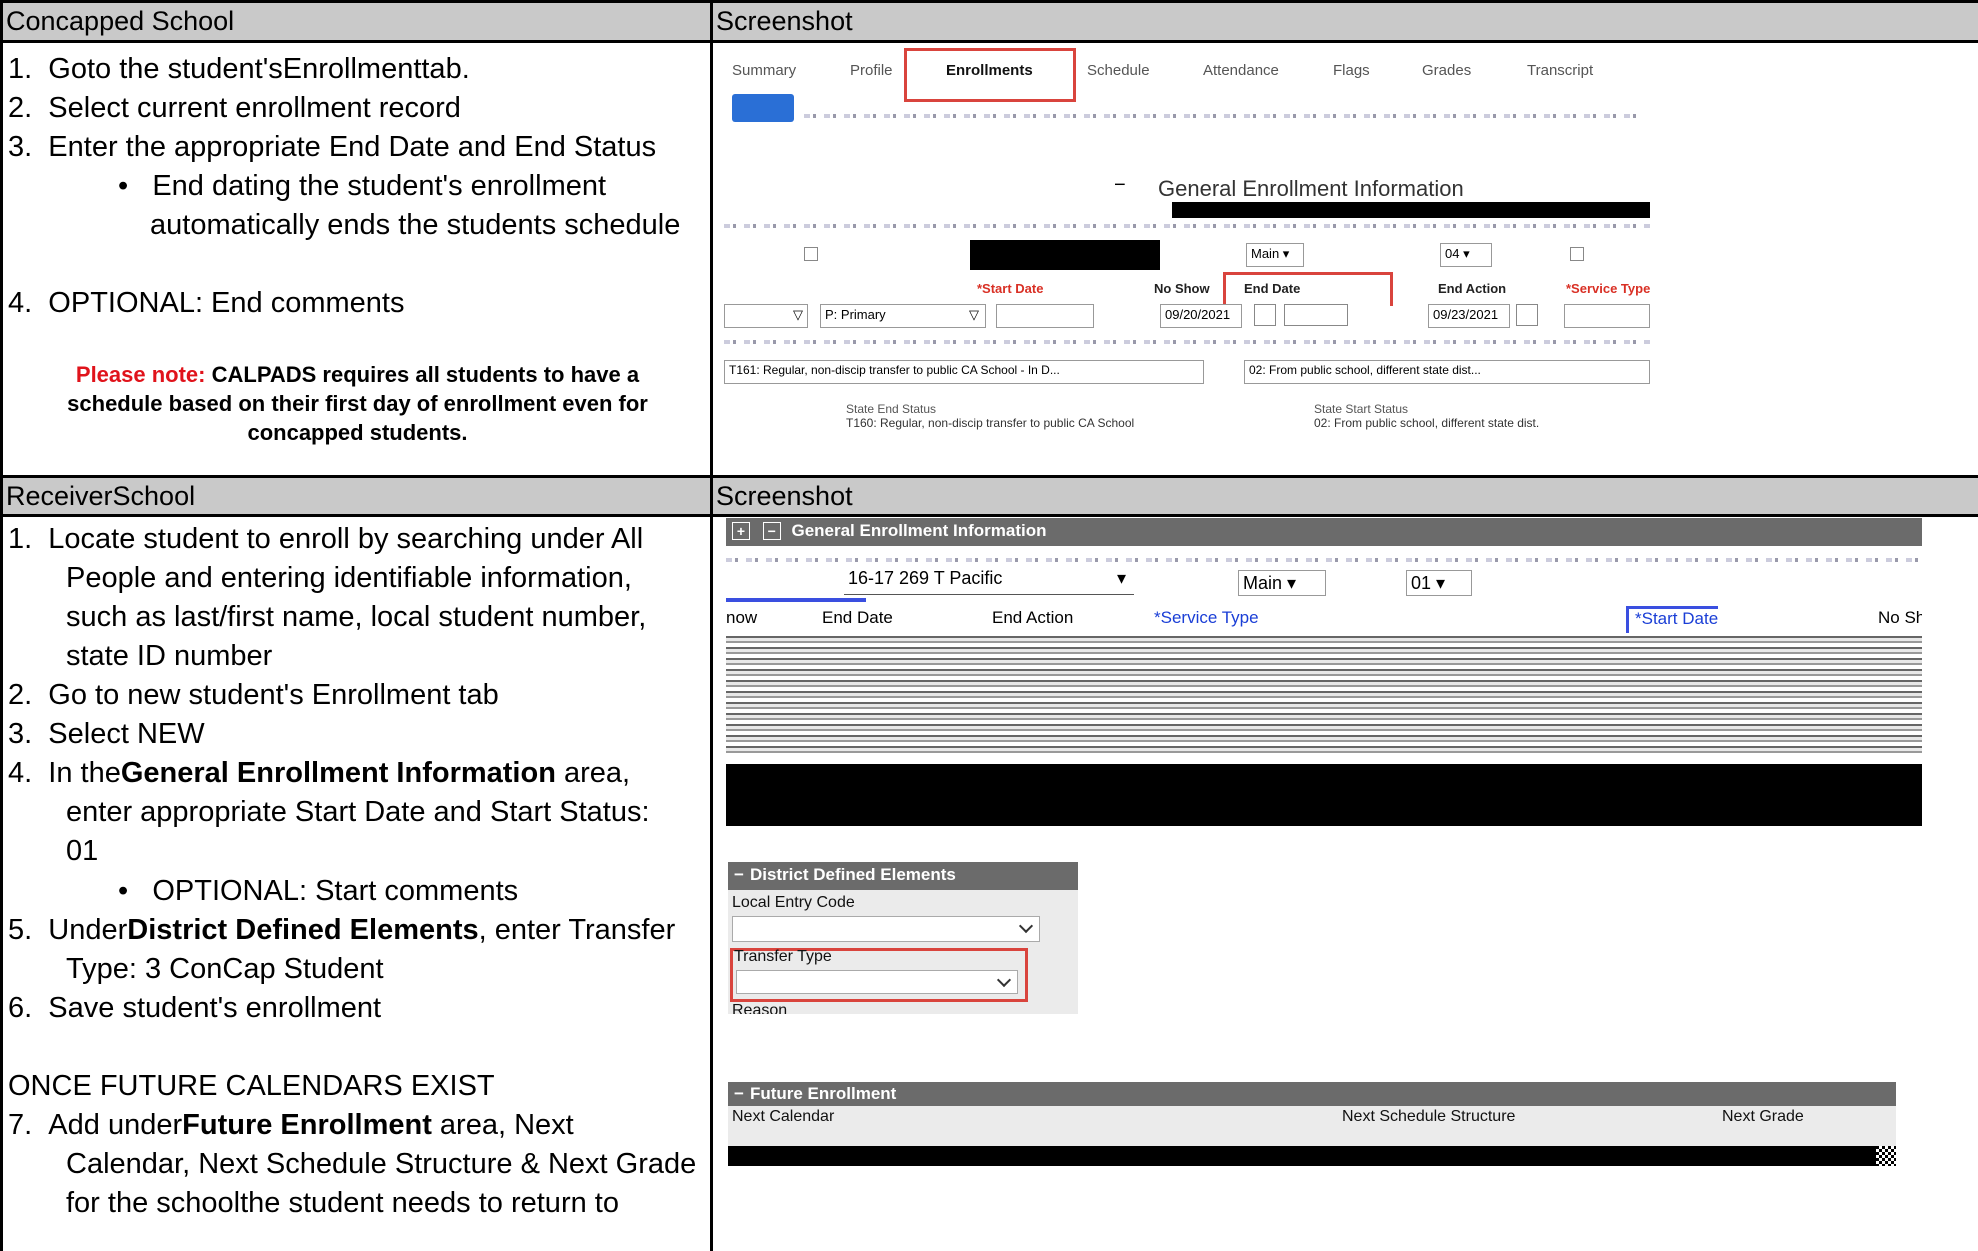  I want to click on table-border-left, so click(1, 625).